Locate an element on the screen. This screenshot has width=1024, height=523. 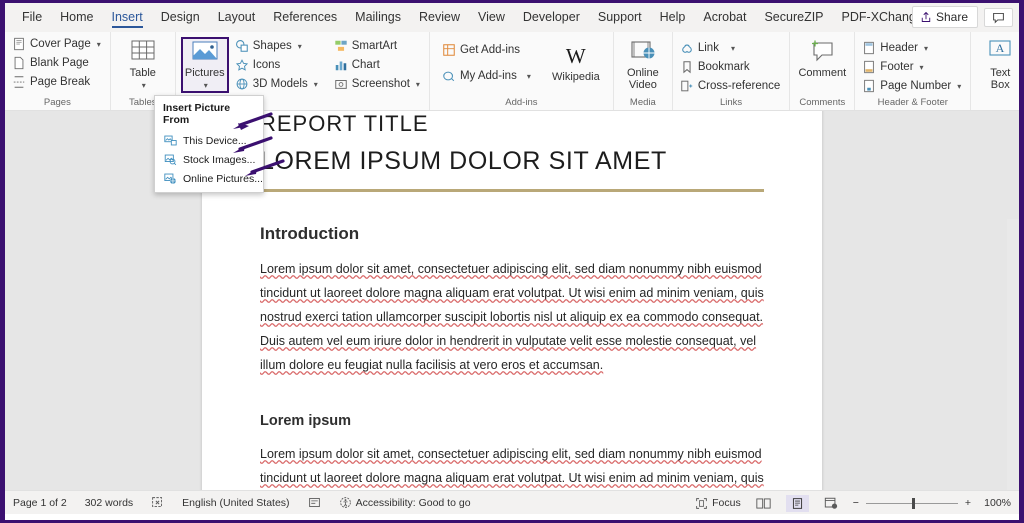
zoom-thumb is located at coordinates (913, 503).